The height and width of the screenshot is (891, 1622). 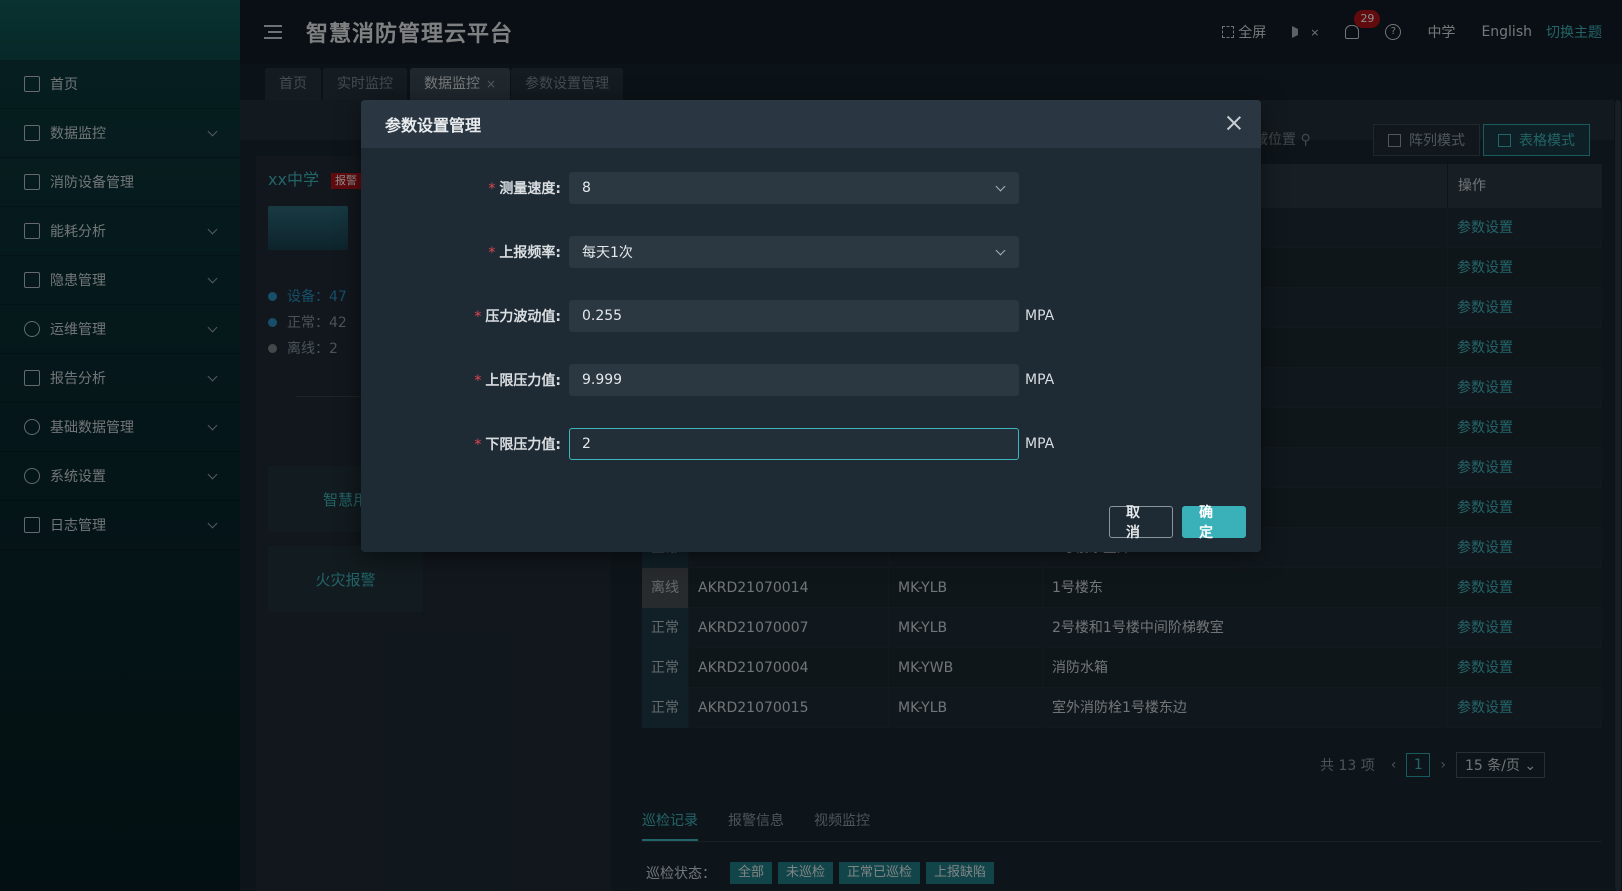 What do you see at coordinates (1141, 523) in the screenshot?
I see `cancel-button: 取 消` at bounding box center [1141, 523].